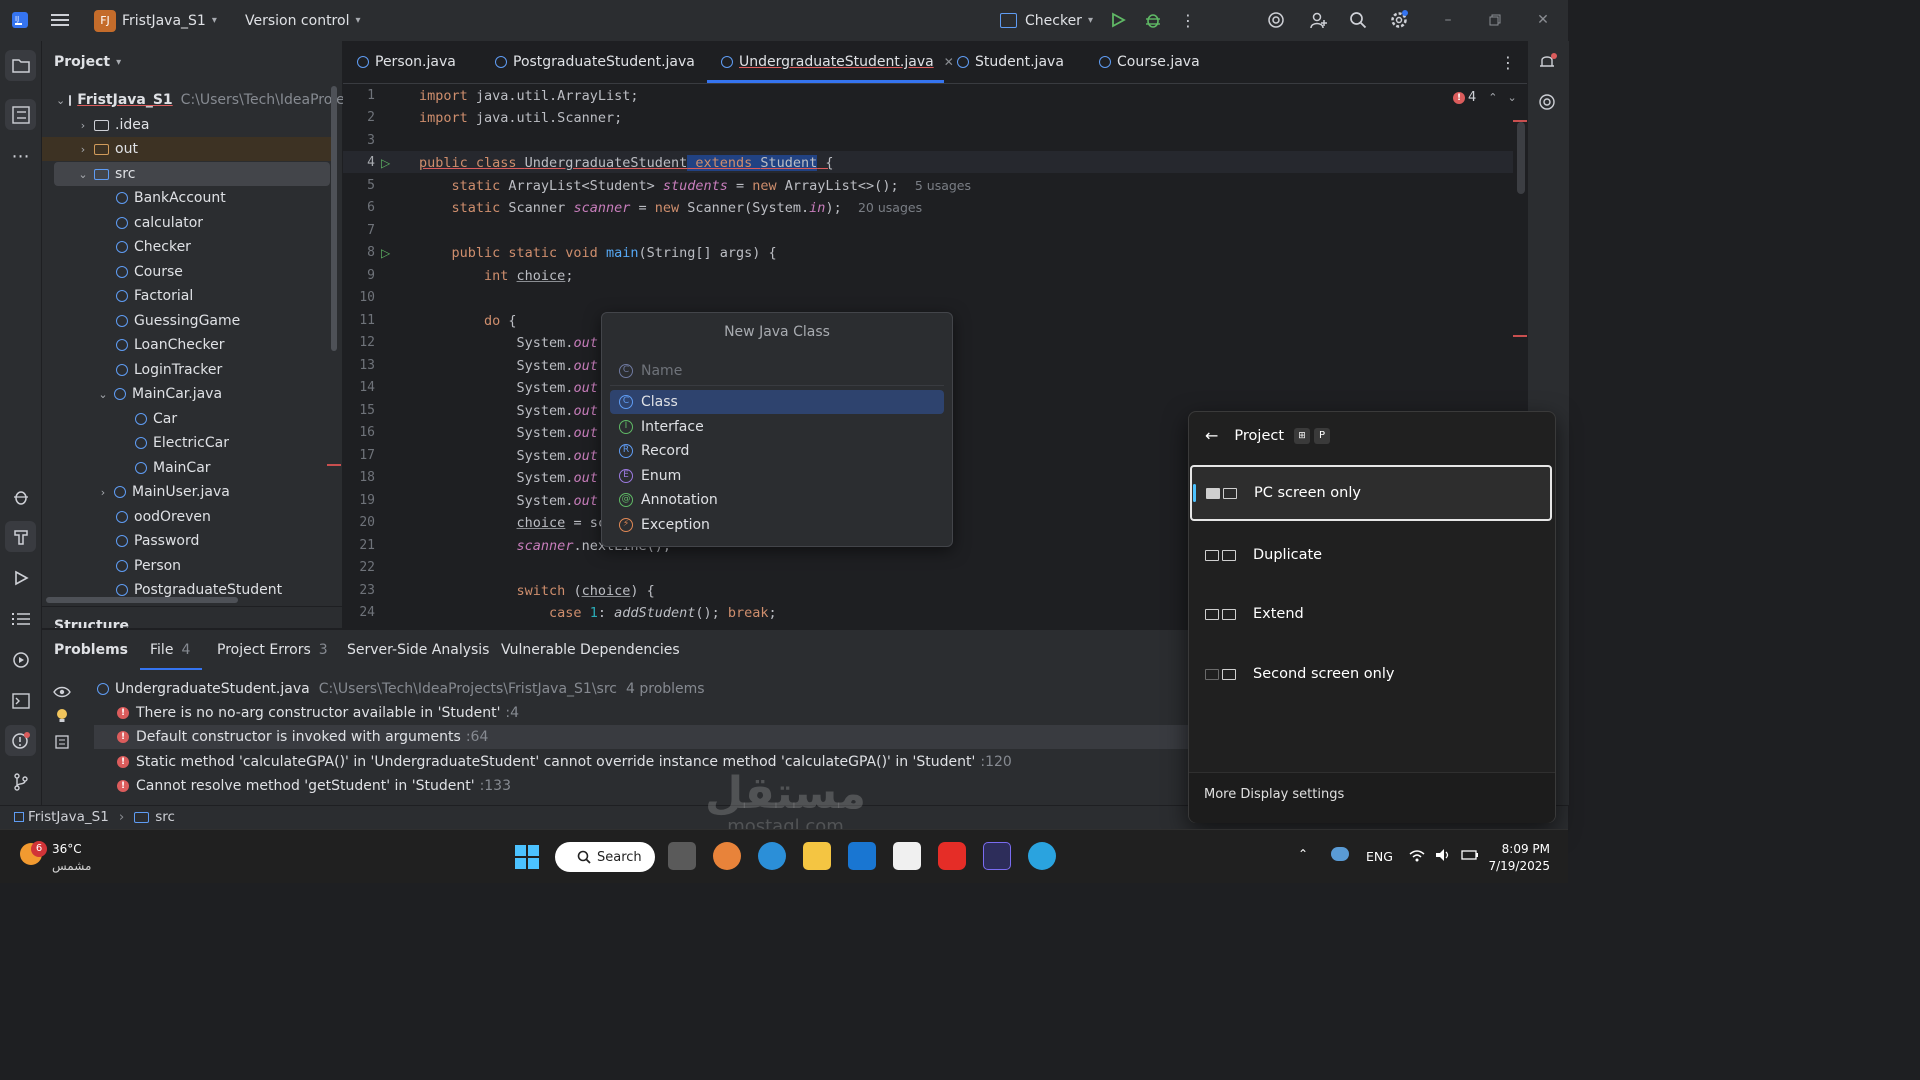 The height and width of the screenshot is (1080, 1920). What do you see at coordinates (87, 62) in the screenshot?
I see `project-panel-title: Project ▾` at bounding box center [87, 62].